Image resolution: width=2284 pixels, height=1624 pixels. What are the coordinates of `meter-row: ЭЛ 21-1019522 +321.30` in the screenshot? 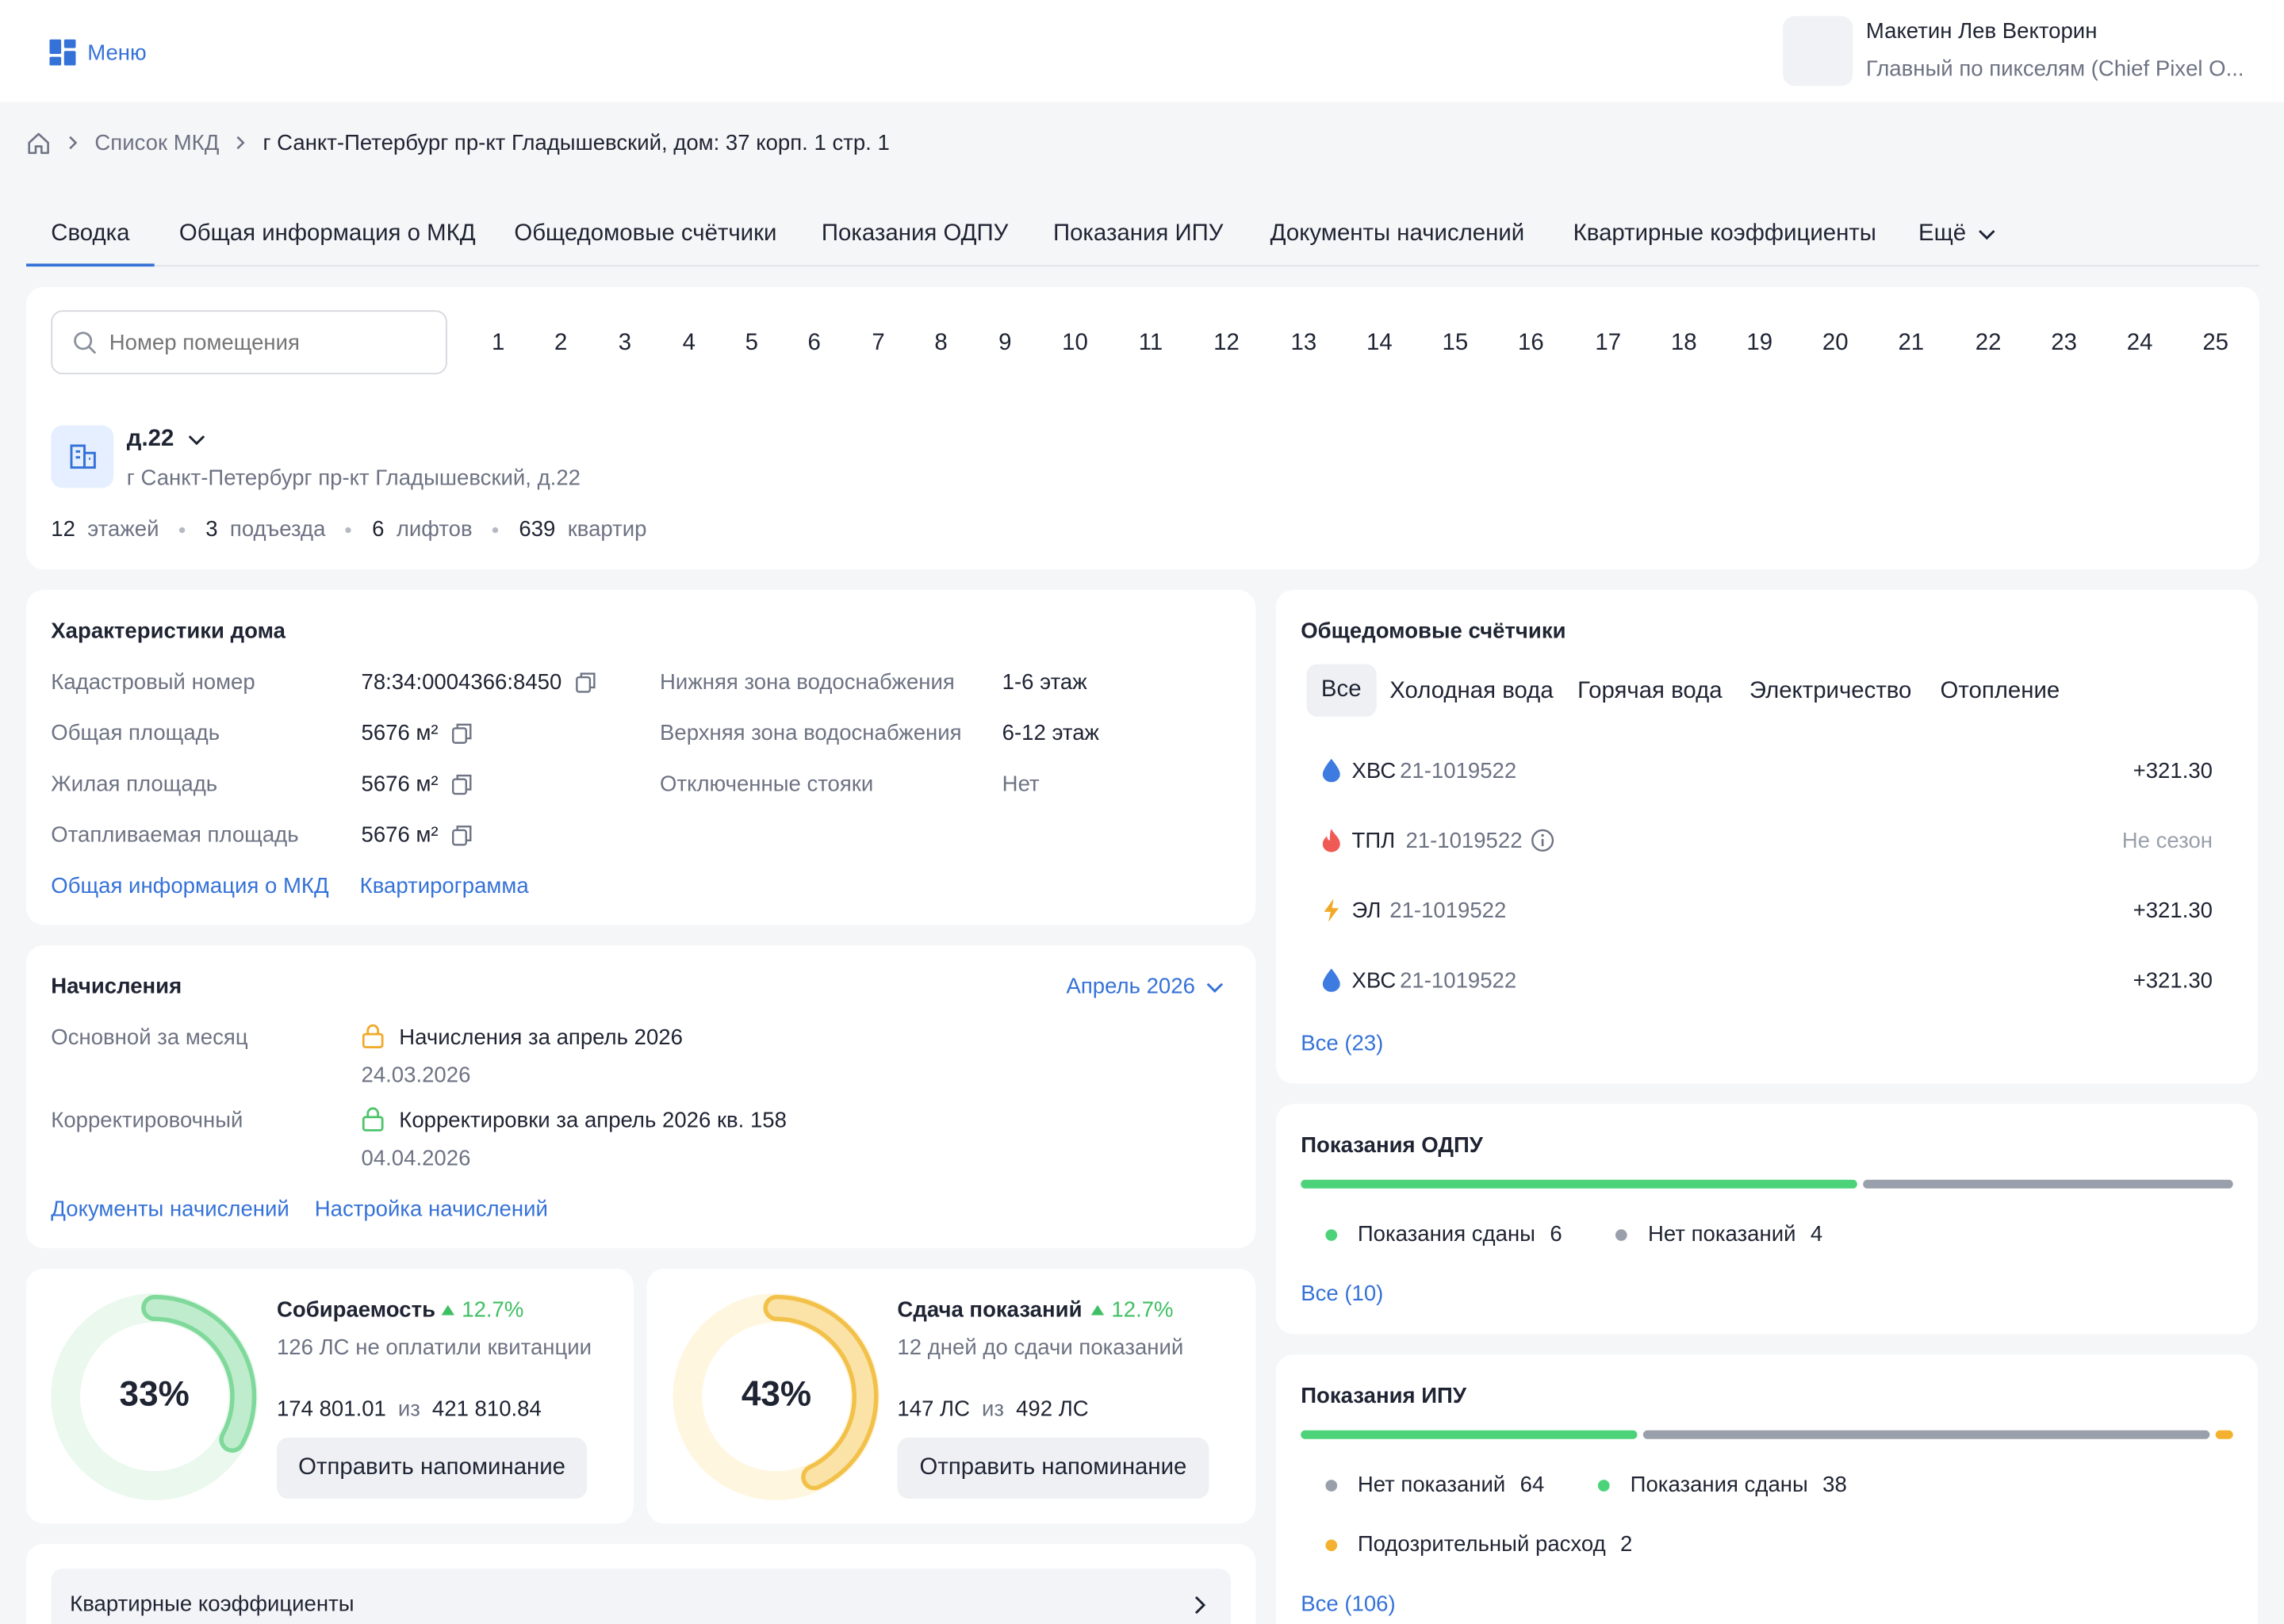 It's located at (1767, 912).